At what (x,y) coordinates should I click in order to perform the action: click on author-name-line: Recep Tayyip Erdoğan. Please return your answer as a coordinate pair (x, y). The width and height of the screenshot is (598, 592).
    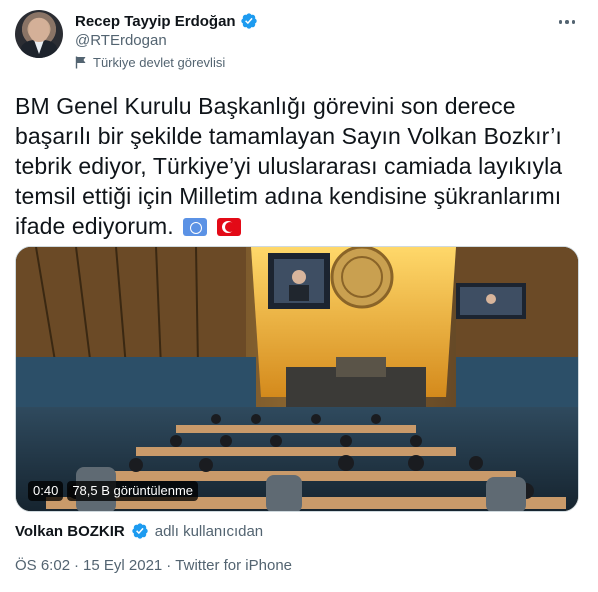
    Looking at the image, I should click on (166, 21).